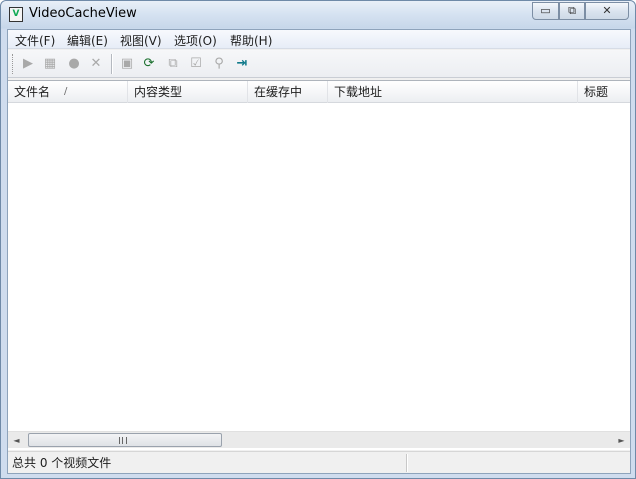 This screenshot has height=479, width=636. I want to click on minimize-button: ▭, so click(545, 11).